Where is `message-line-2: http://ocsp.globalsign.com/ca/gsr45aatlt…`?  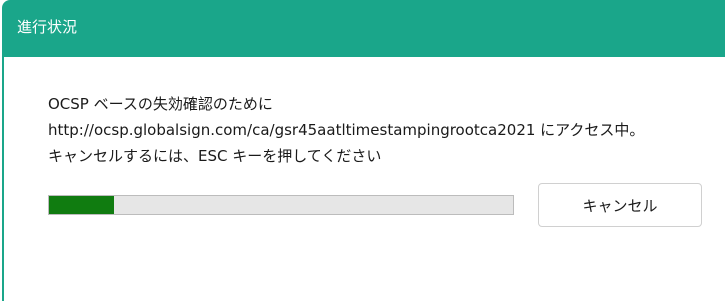
message-line-2: http://ocsp.globalsign.com/ca/gsr45aatlt… is located at coordinates (346, 130).